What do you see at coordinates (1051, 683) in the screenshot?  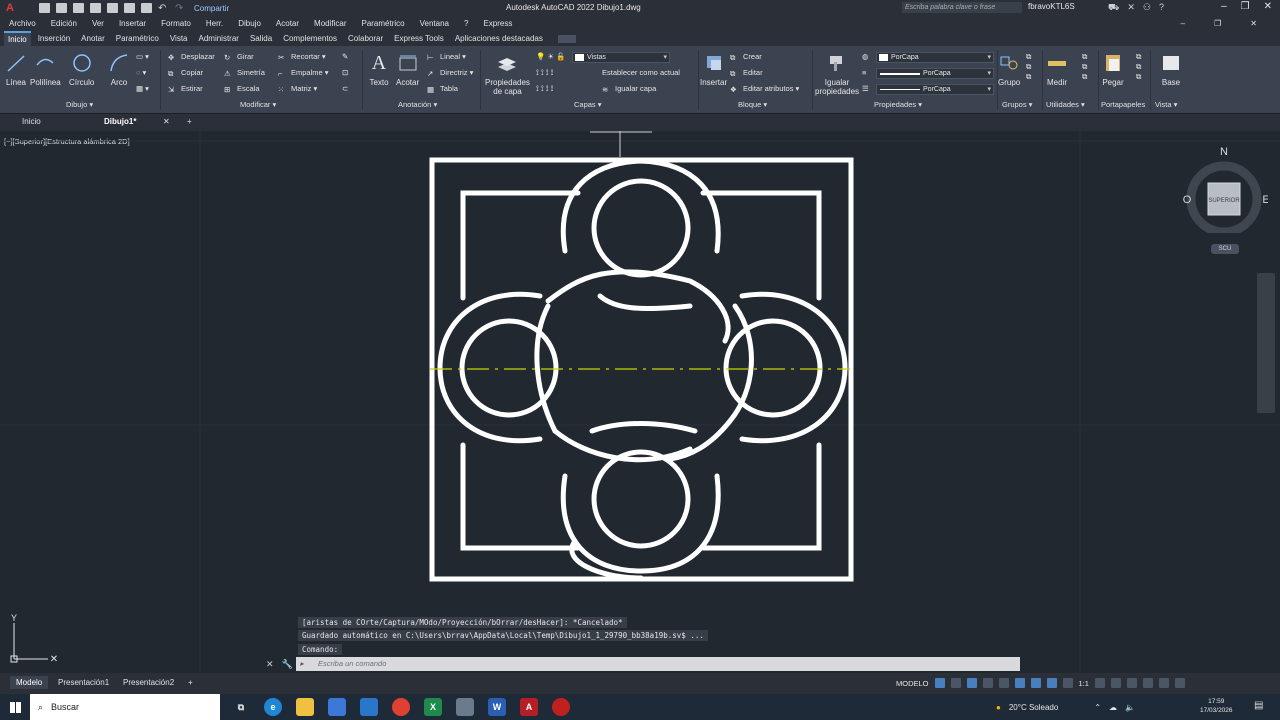 I see `annotation-icon` at bounding box center [1051, 683].